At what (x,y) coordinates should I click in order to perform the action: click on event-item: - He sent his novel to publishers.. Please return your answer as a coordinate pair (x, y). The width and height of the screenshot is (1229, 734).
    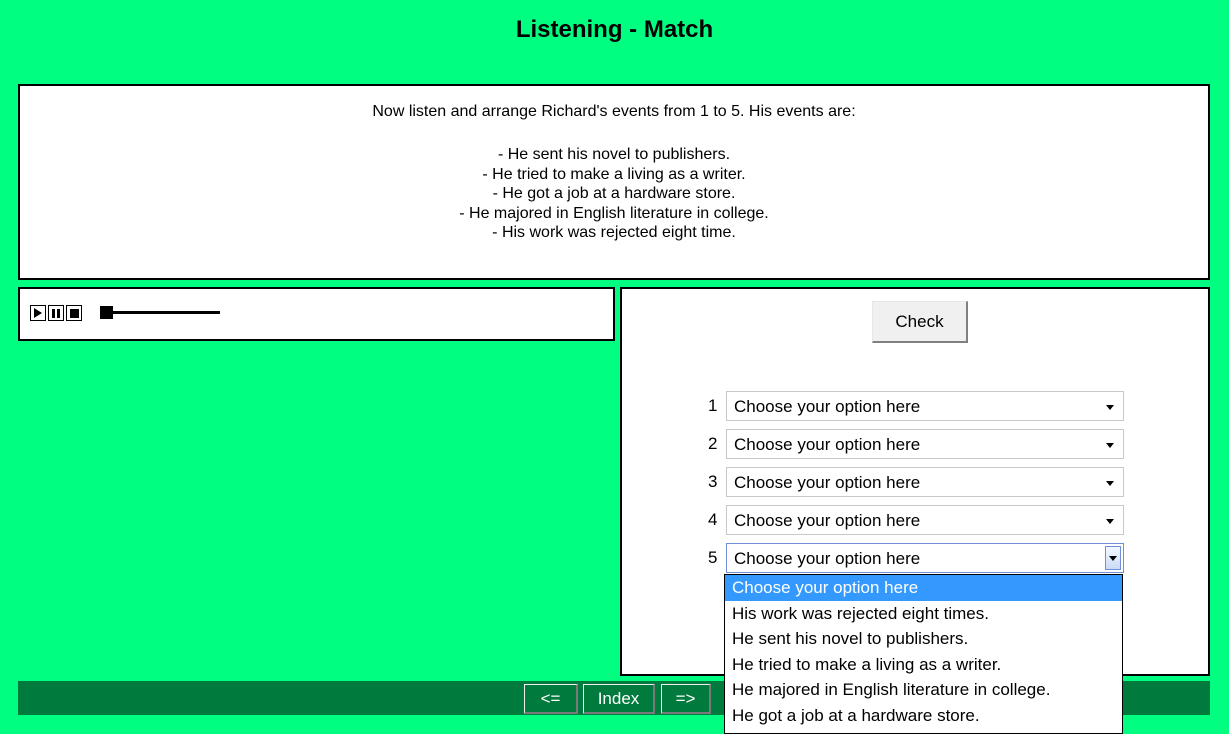
    Looking at the image, I should click on (614, 154).